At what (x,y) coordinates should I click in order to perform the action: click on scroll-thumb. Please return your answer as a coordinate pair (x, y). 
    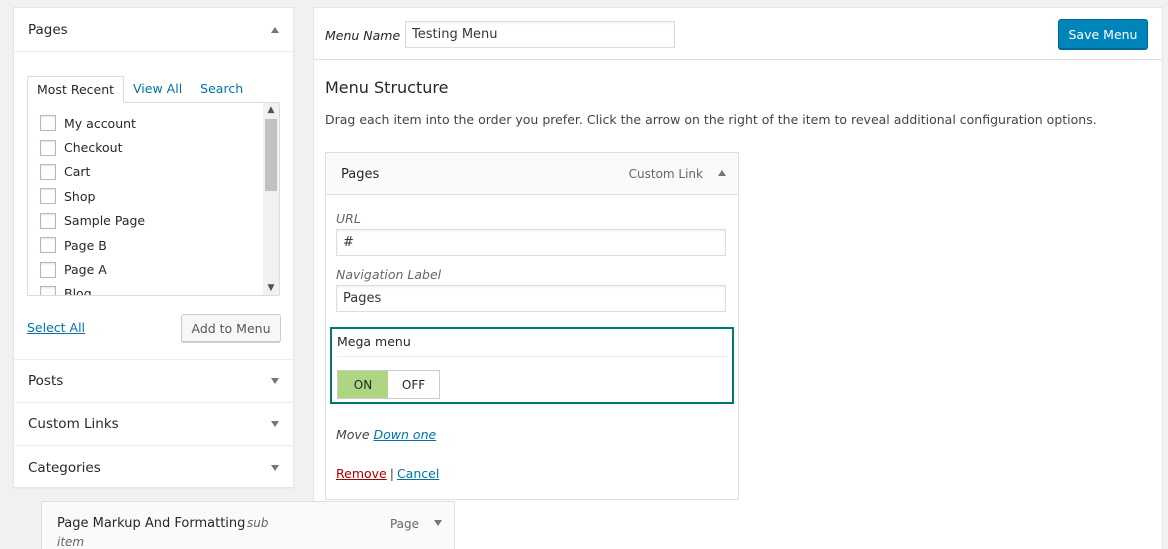
    Looking at the image, I should click on (271, 155).